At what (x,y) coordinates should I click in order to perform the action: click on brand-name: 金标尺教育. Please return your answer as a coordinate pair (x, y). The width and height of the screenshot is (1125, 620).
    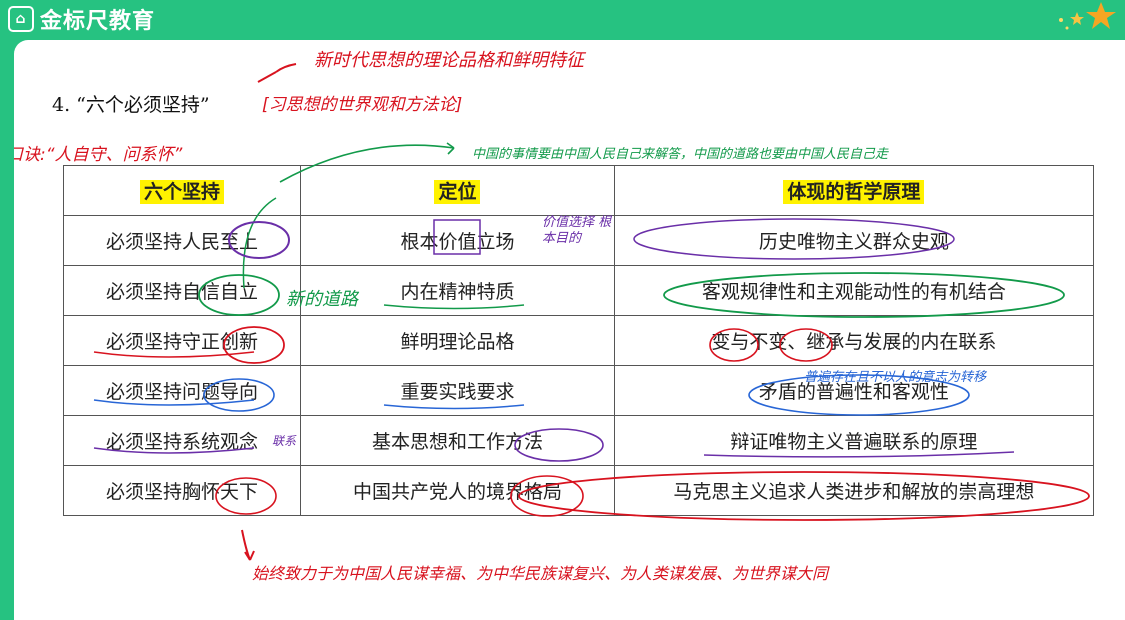
    Looking at the image, I should click on (98, 21).